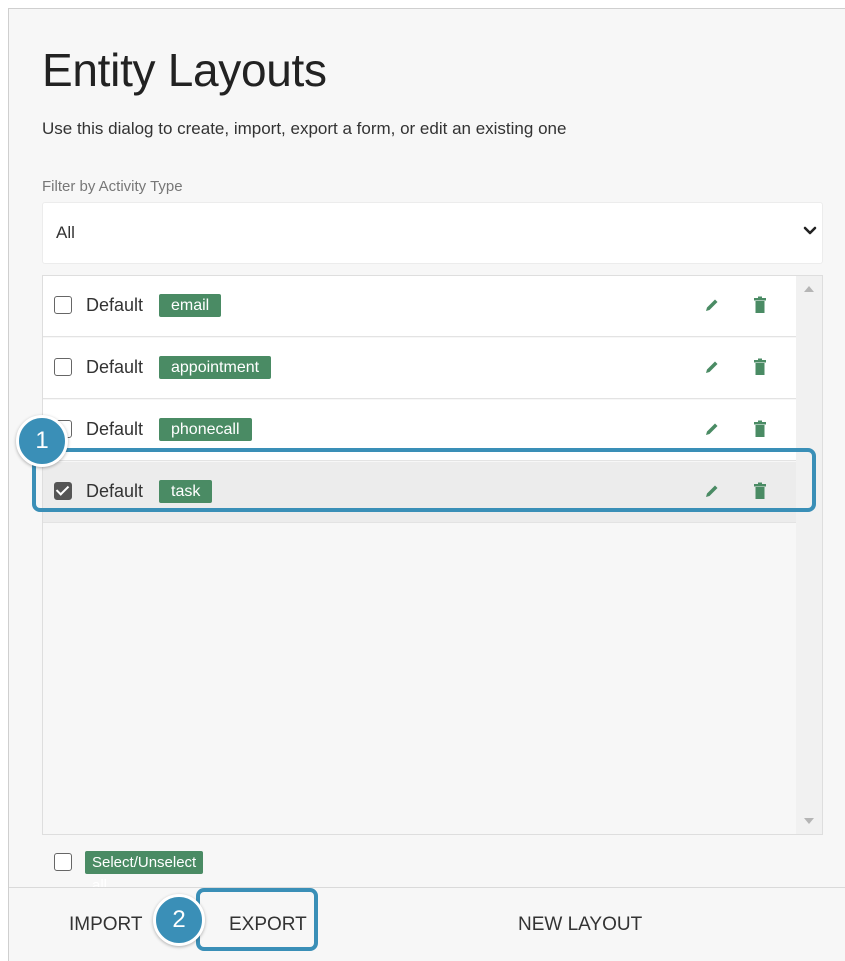 This screenshot has width=845, height=961. What do you see at coordinates (424, 480) in the screenshot?
I see `highlight-selected-row` at bounding box center [424, 480].